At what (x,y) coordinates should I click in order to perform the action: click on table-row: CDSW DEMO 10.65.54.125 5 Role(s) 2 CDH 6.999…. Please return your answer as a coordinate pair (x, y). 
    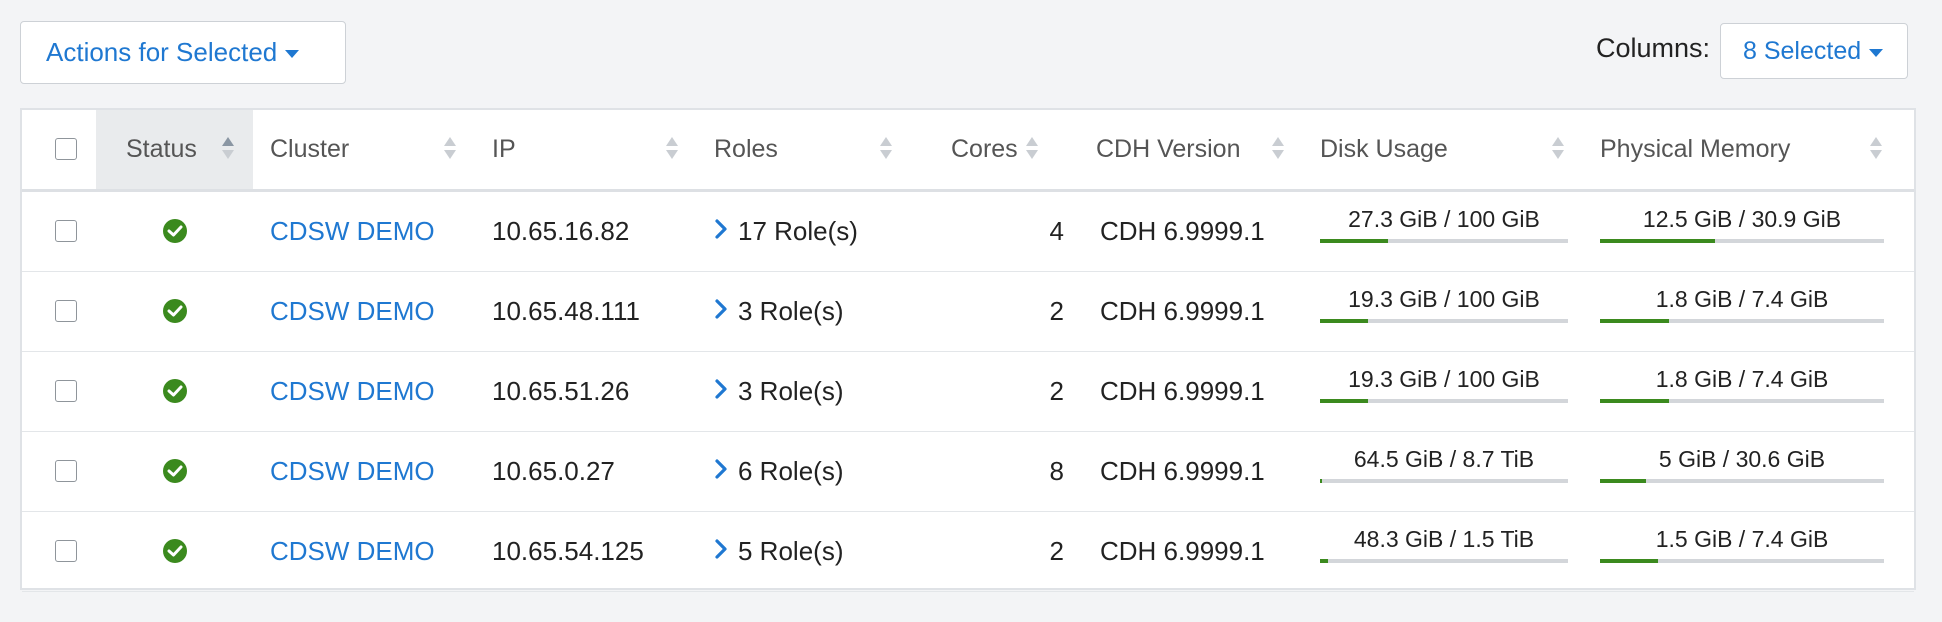
    Looking at the image, I should click on (968, 552).